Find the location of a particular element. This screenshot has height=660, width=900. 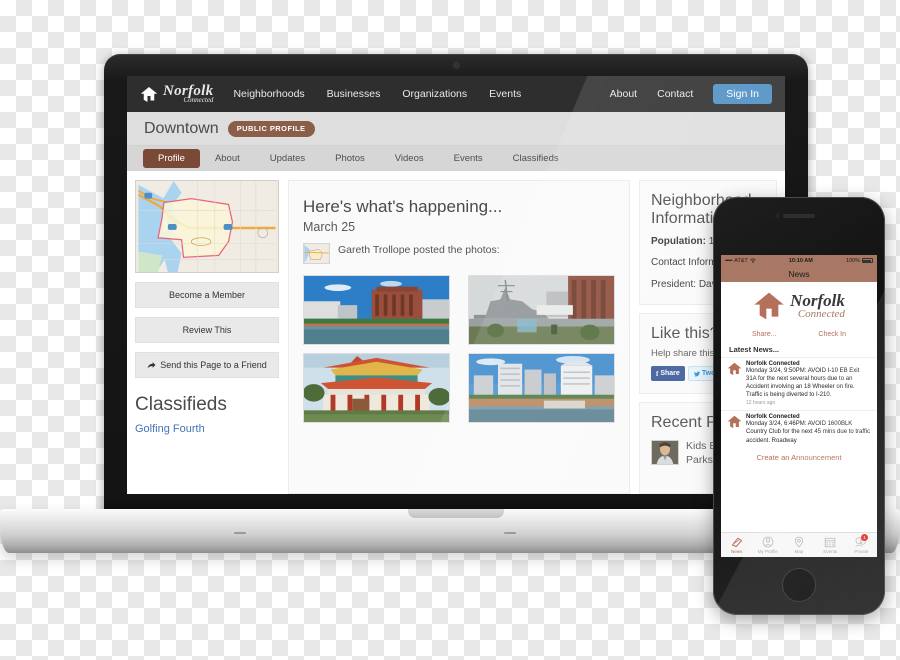

review-this-label: Review This is located at coordinates (207, 330).